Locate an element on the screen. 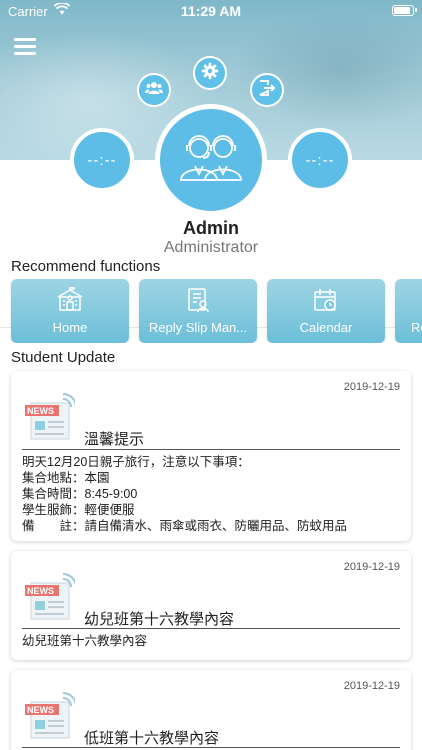  settings-button is located at coordinates (210, 73).